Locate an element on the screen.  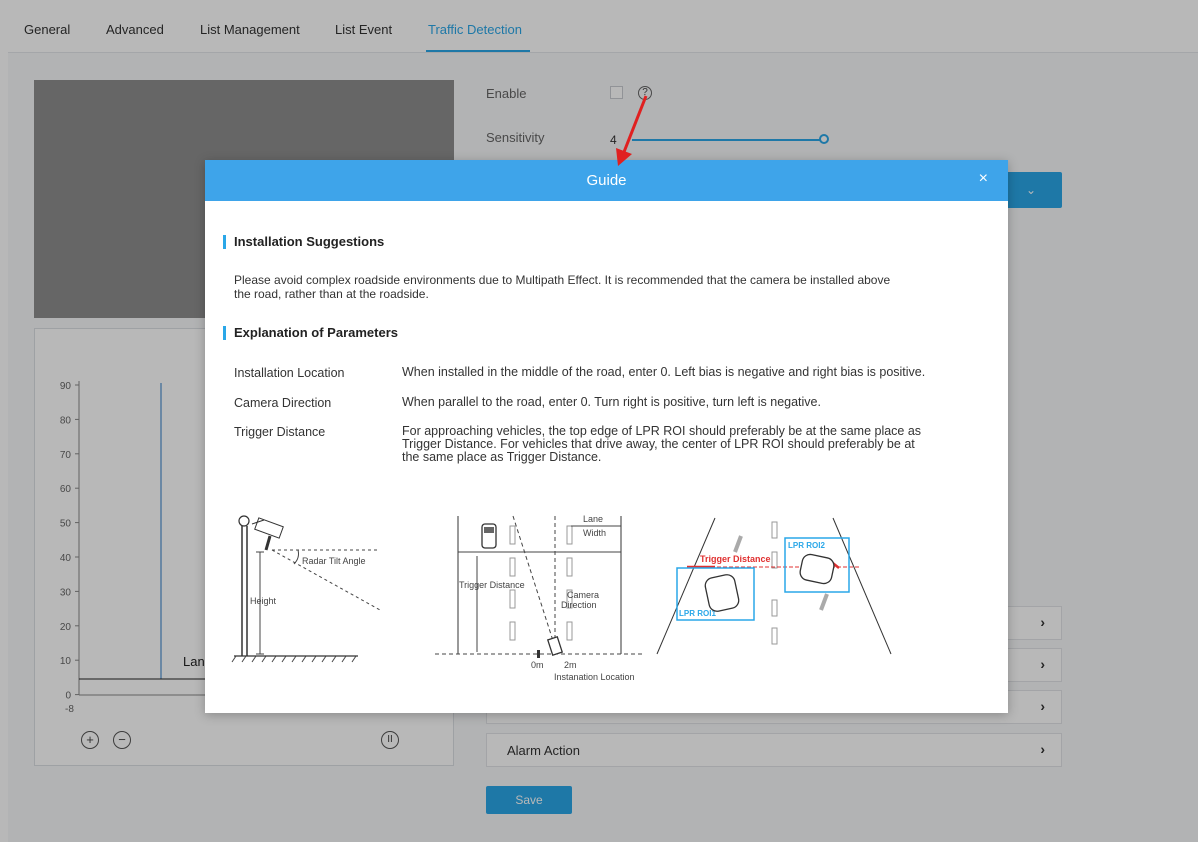
installation-location-label: Instanation Location is located at coordinates (594, 677).